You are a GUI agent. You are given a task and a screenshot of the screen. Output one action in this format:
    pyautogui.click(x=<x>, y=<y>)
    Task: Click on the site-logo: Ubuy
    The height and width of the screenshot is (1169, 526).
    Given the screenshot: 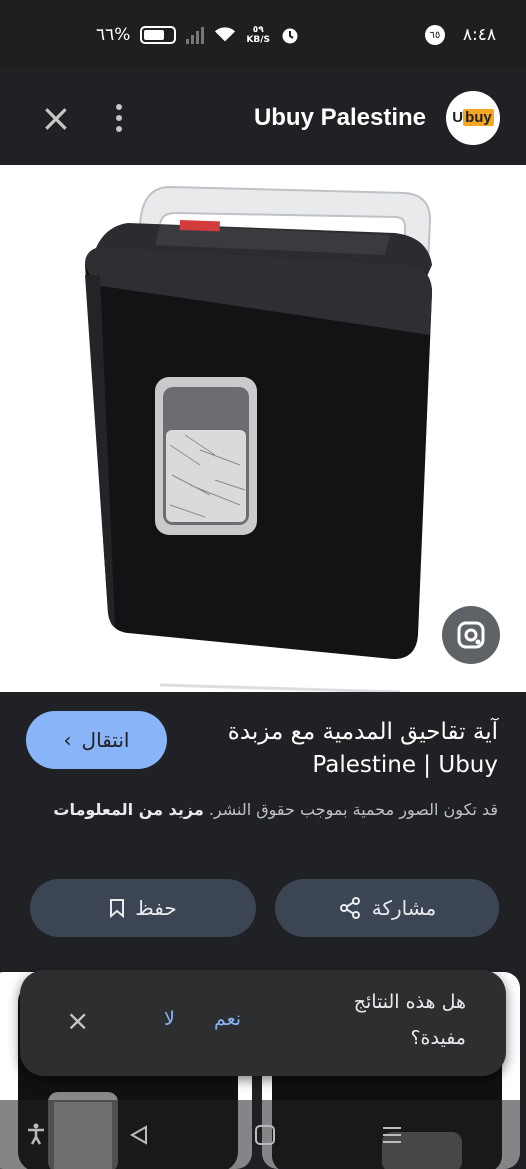 What is the action you would take?
    pyautogui.click(x=473, y=117)
    